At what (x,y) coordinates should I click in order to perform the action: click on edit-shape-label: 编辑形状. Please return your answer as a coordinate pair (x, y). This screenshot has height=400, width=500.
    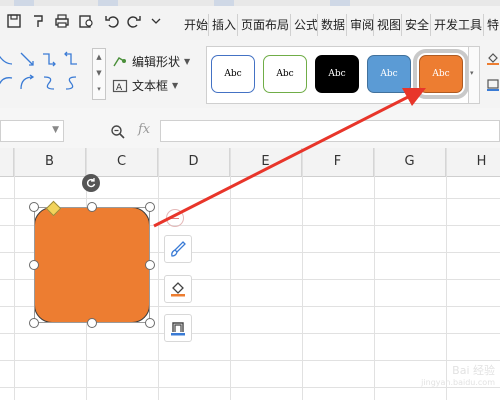
    Looking at the image, I should click on (156, 62).